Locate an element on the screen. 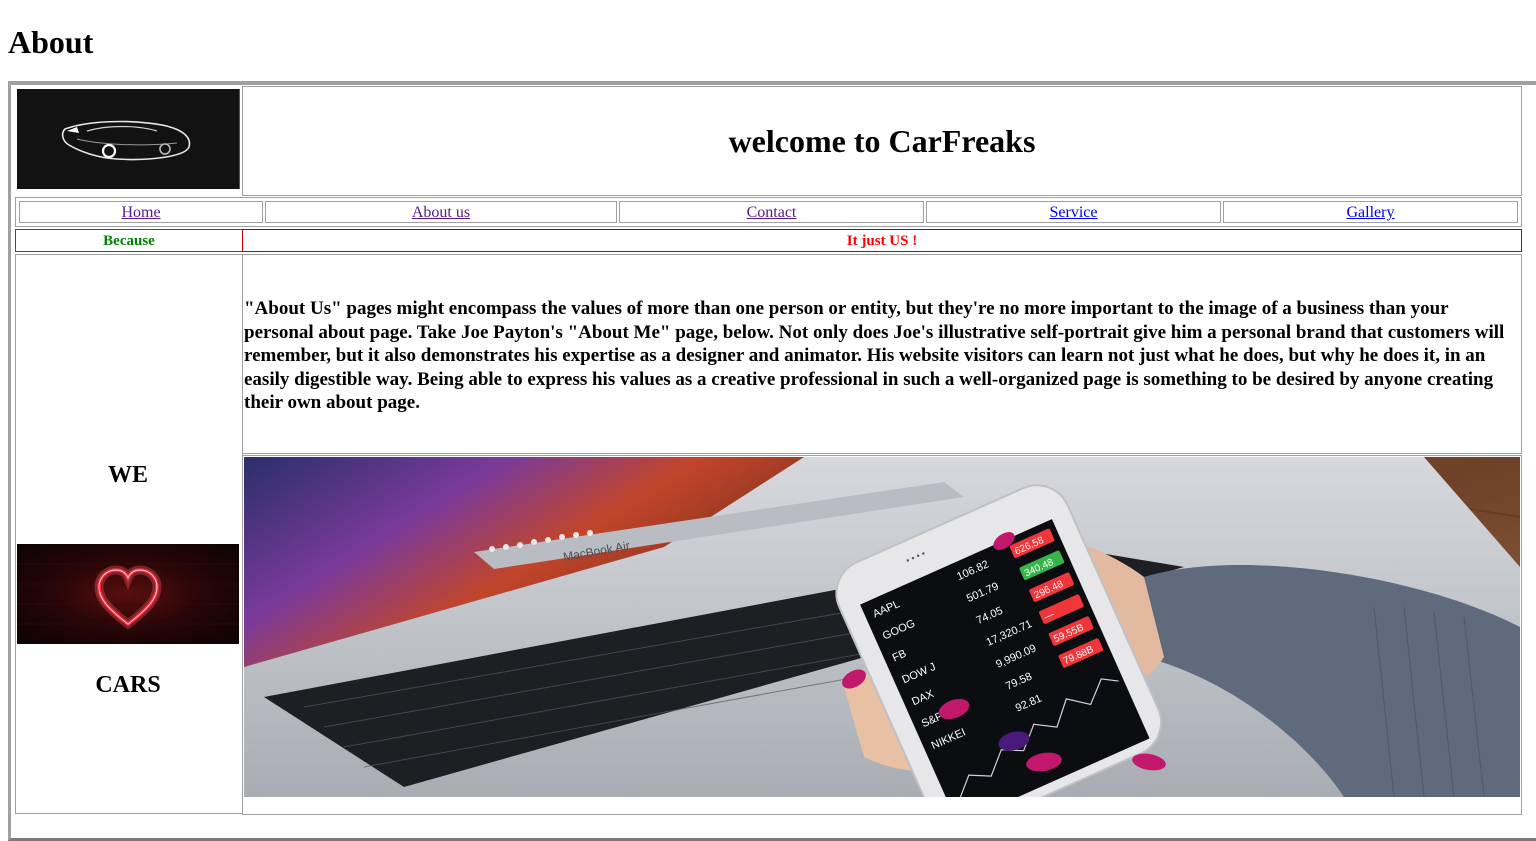  tagline-left: Because is located at coordinates (129, 240).